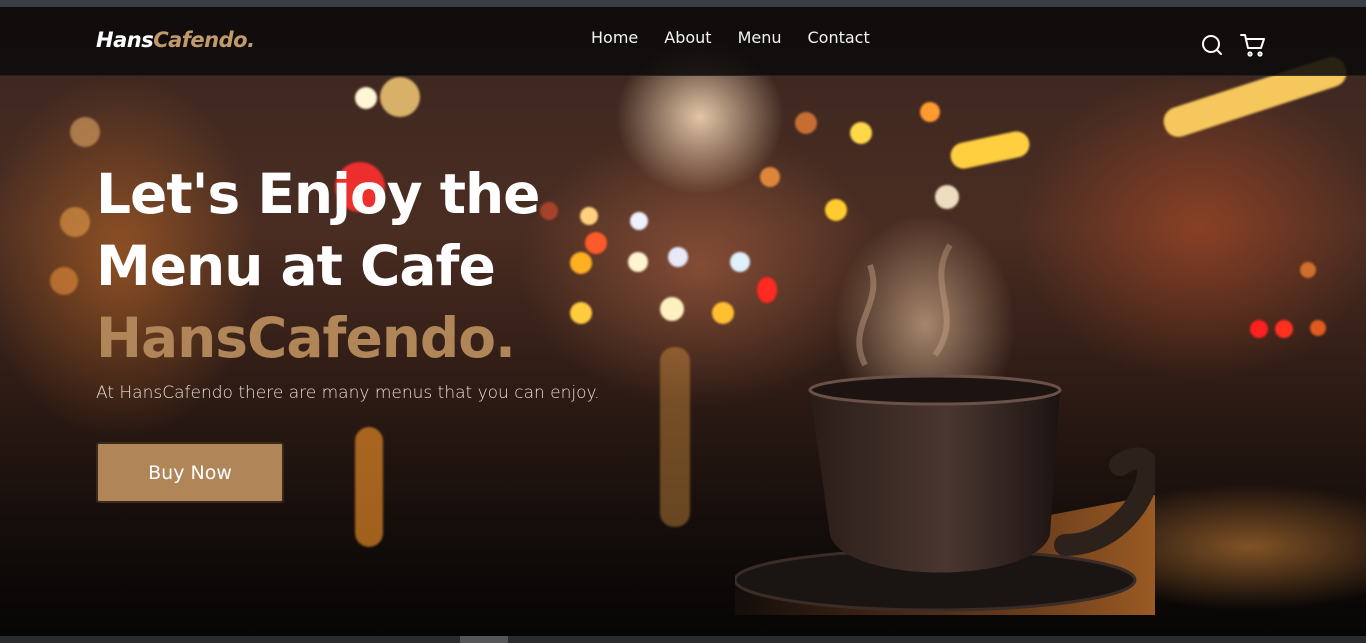 This screenshot has width=1366, height=643. Describe the element at coordinates (306, 338) in the screenshot. I see `headline-brand: HansCafendo.` at that location.